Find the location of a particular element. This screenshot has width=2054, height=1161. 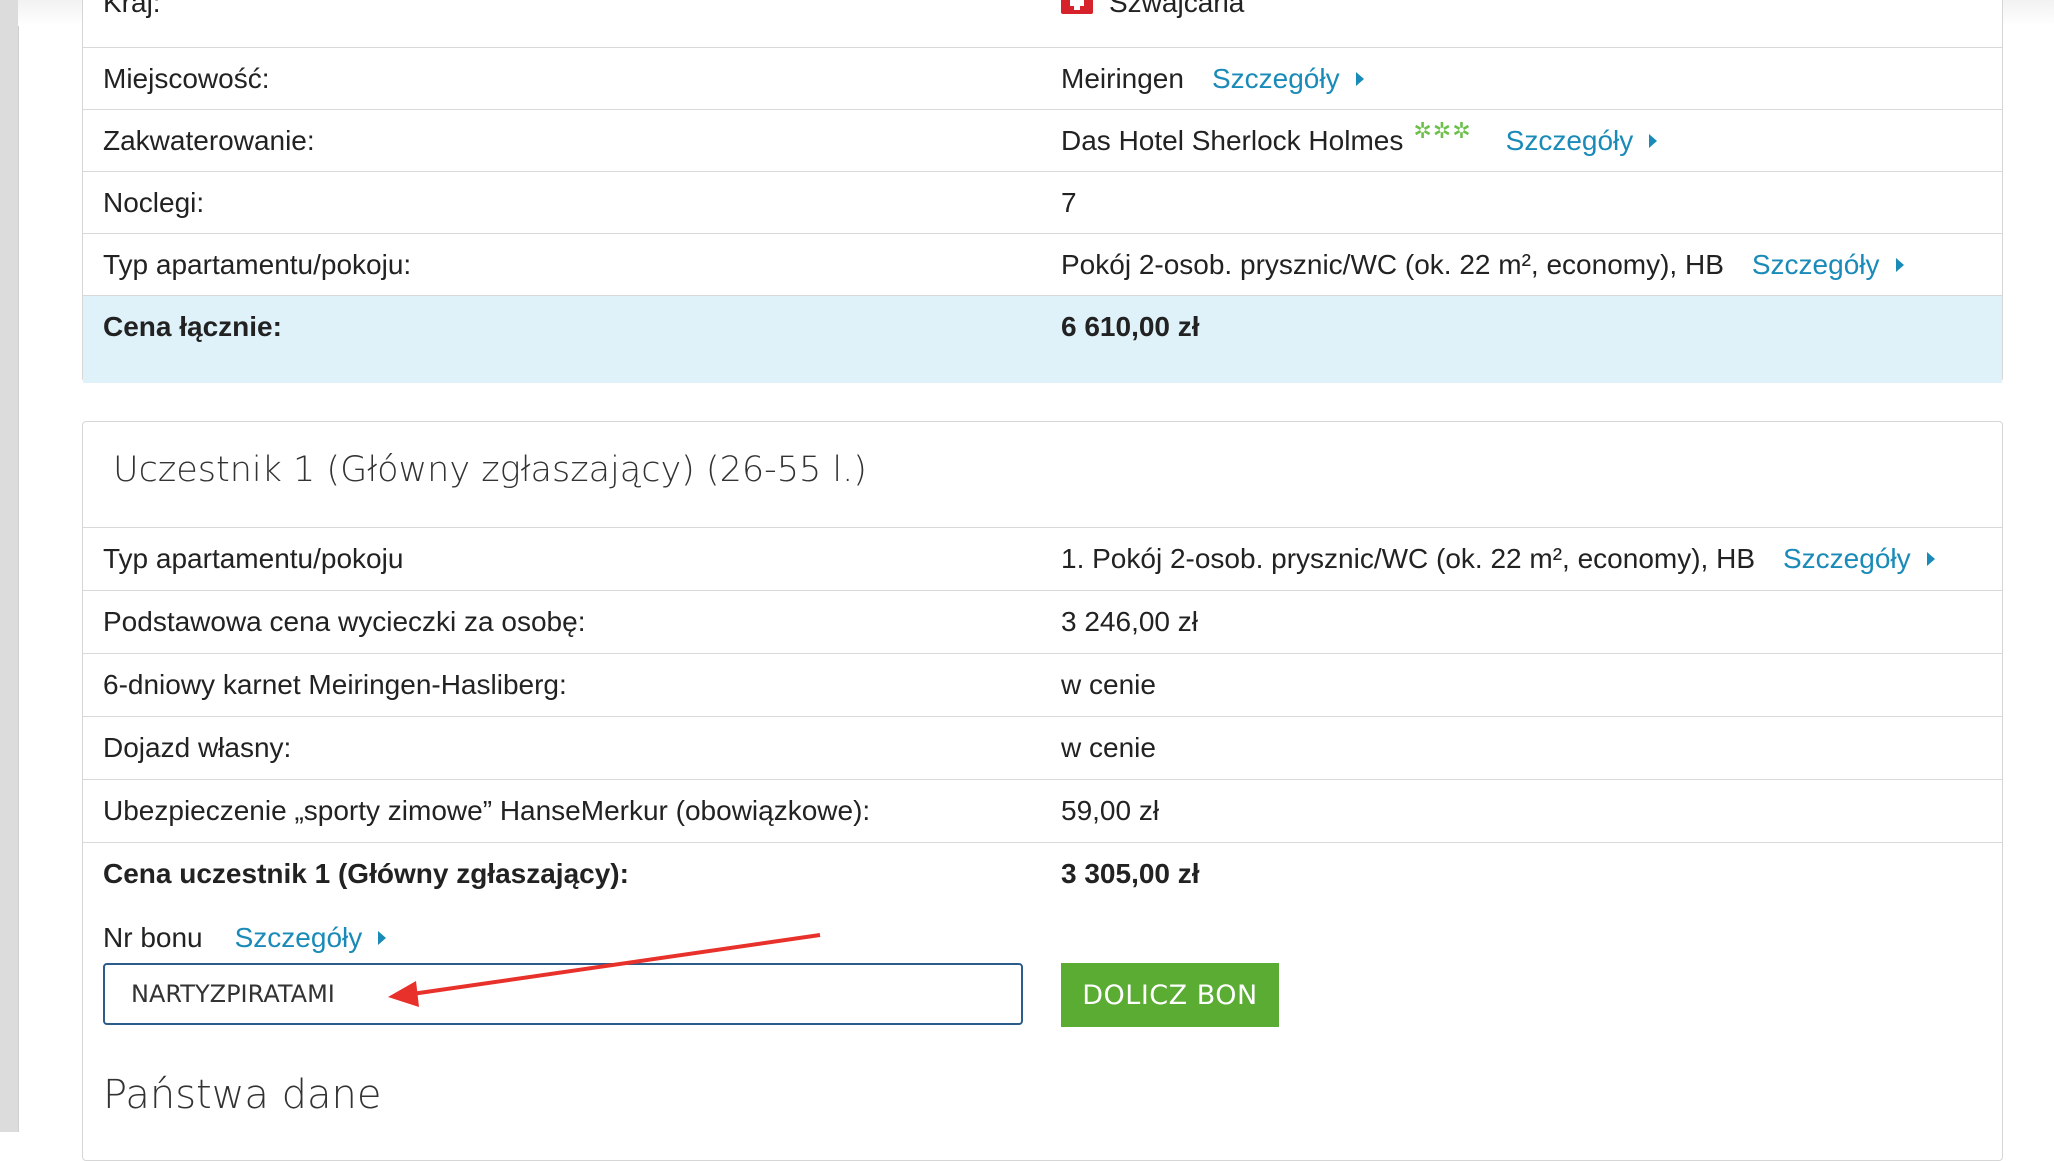

page-left-rail is located at coordinates (9, 566).